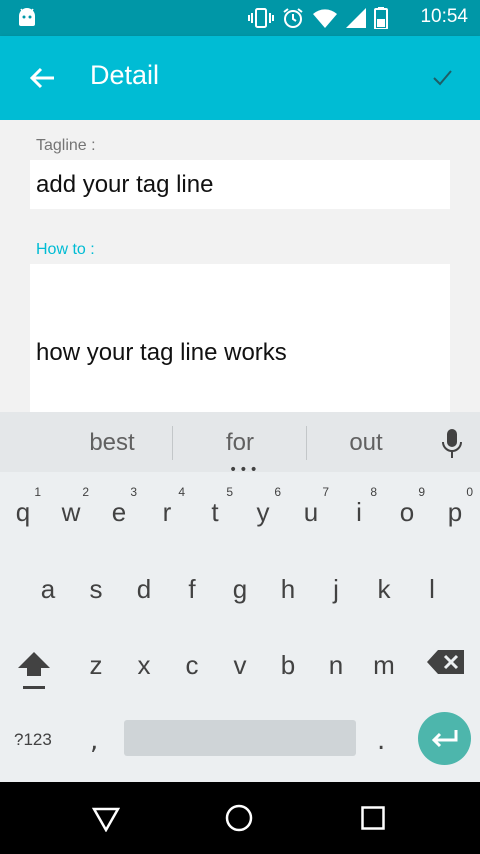  I want to click on status-time: 10:54, so click(444, 16).